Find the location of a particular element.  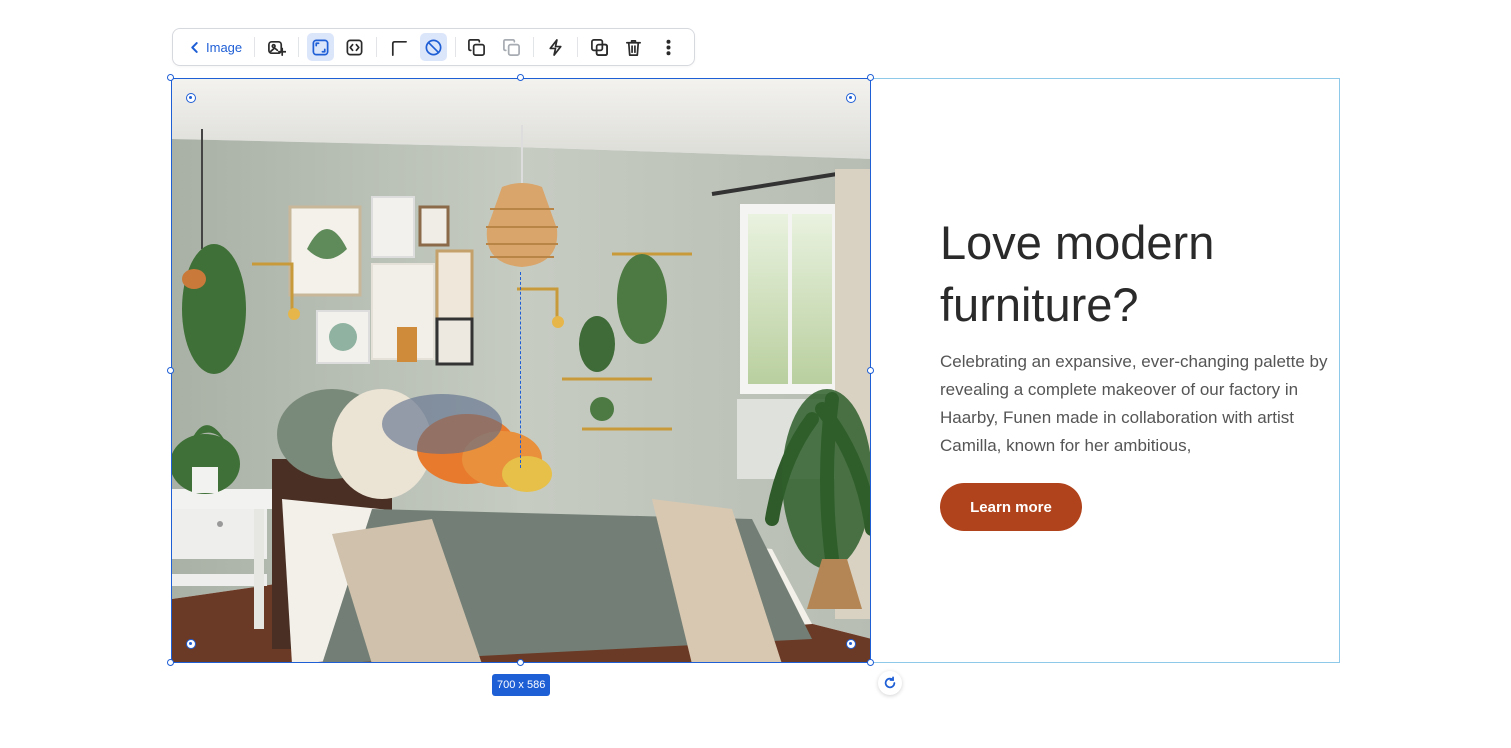

center-guide-line is located at coordinates (520, 370).